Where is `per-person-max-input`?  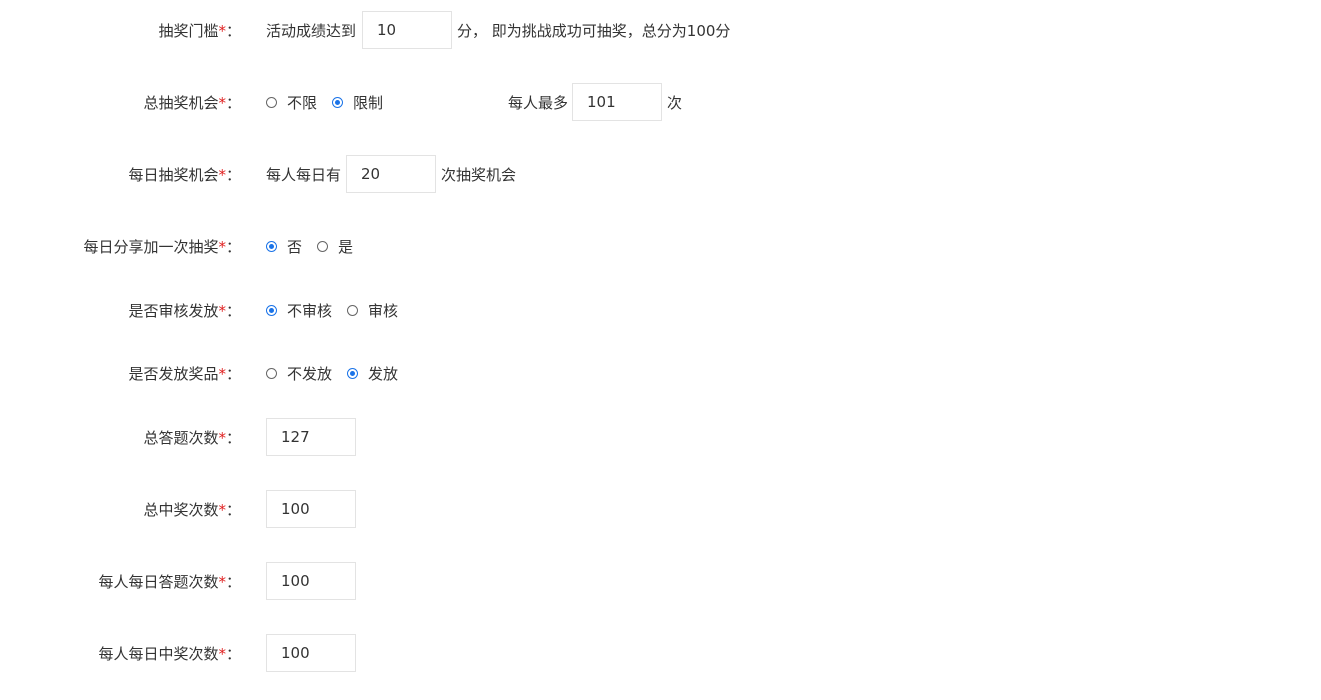
per-person-max-input is located at coordinates (617, 102).